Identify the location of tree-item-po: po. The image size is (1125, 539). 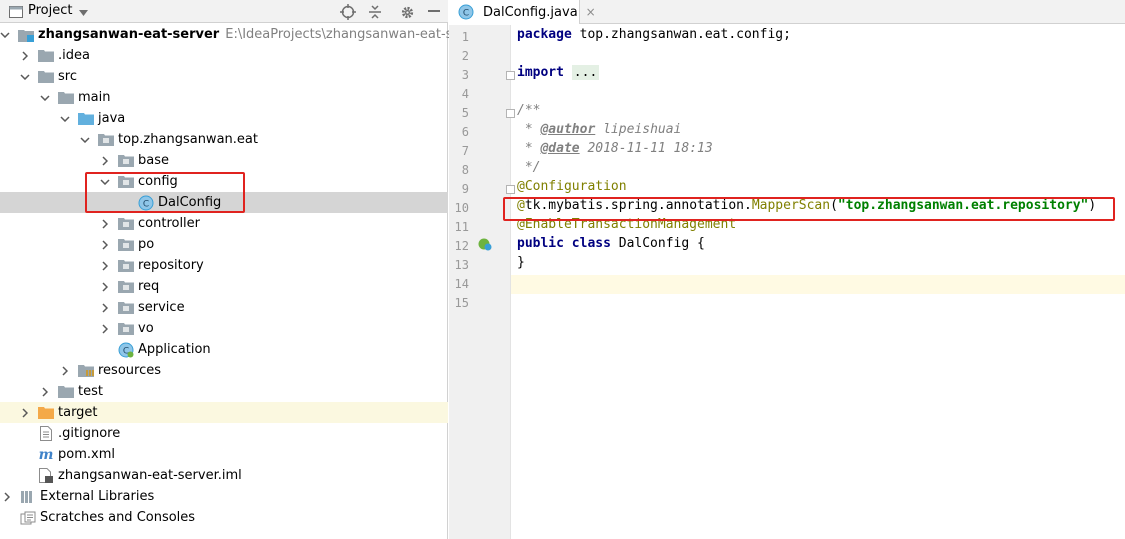
(224, 244).